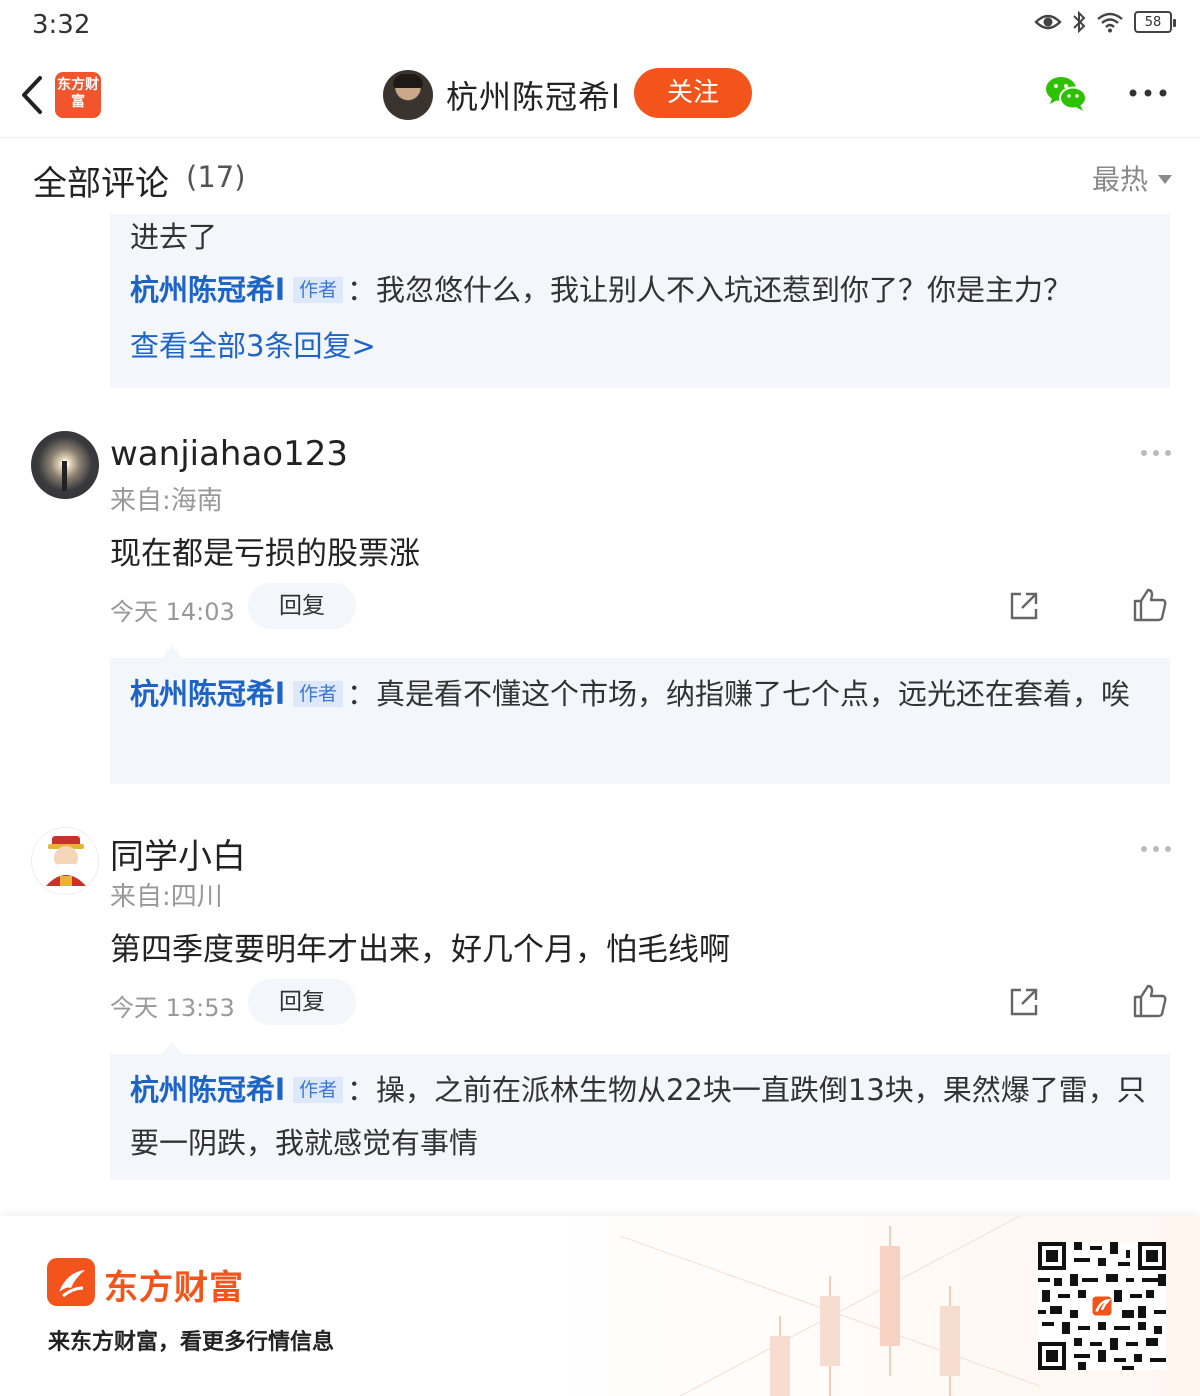 The width and height of the screenshot is (1200, 1396). I want to click on comment-text: 第四季度要明年才出来，好几个月，怕毛线啊, so click(420, 950).